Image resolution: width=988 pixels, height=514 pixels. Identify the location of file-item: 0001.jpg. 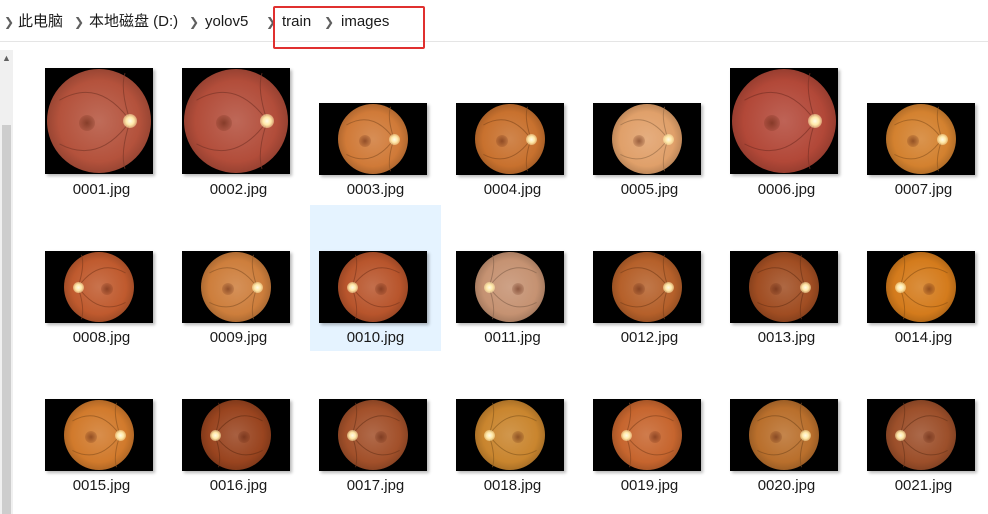
(101, 130).